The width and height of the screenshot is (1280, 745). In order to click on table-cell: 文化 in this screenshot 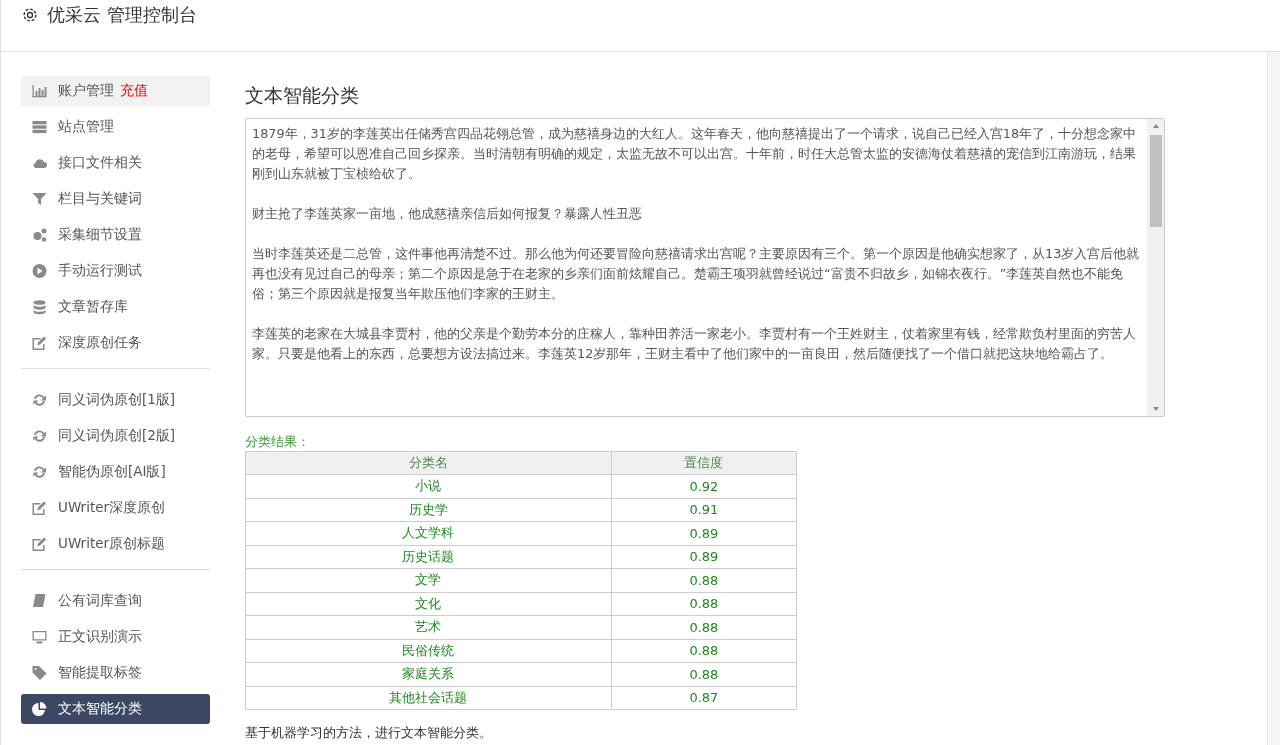, I will do `click(428, 604)`.